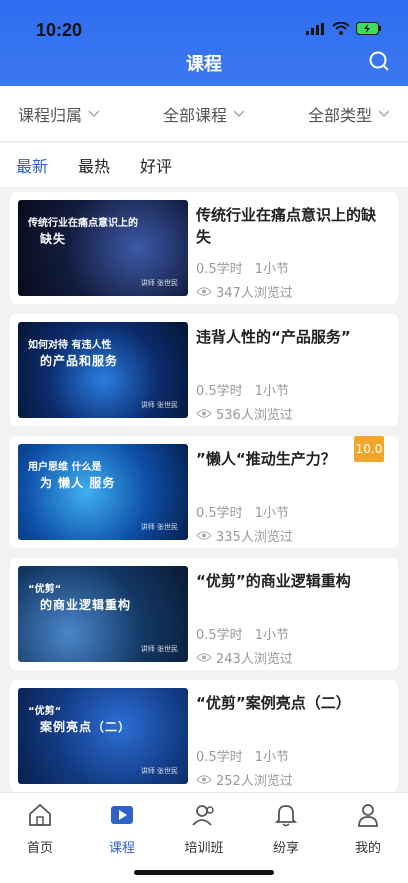 The image size is (408, 883). What do you see at coordinates (369, 449) in the screenshot?
I see `rating-badge: 10.0` at bounding box center [369, 449].